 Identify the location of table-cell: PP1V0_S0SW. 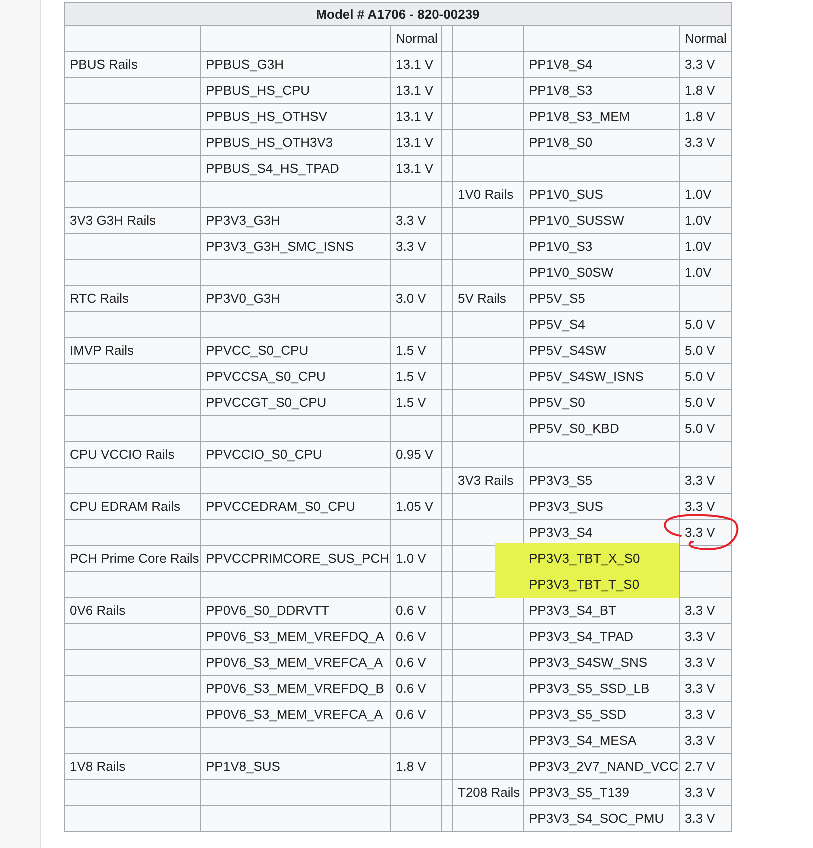
(571, 272).